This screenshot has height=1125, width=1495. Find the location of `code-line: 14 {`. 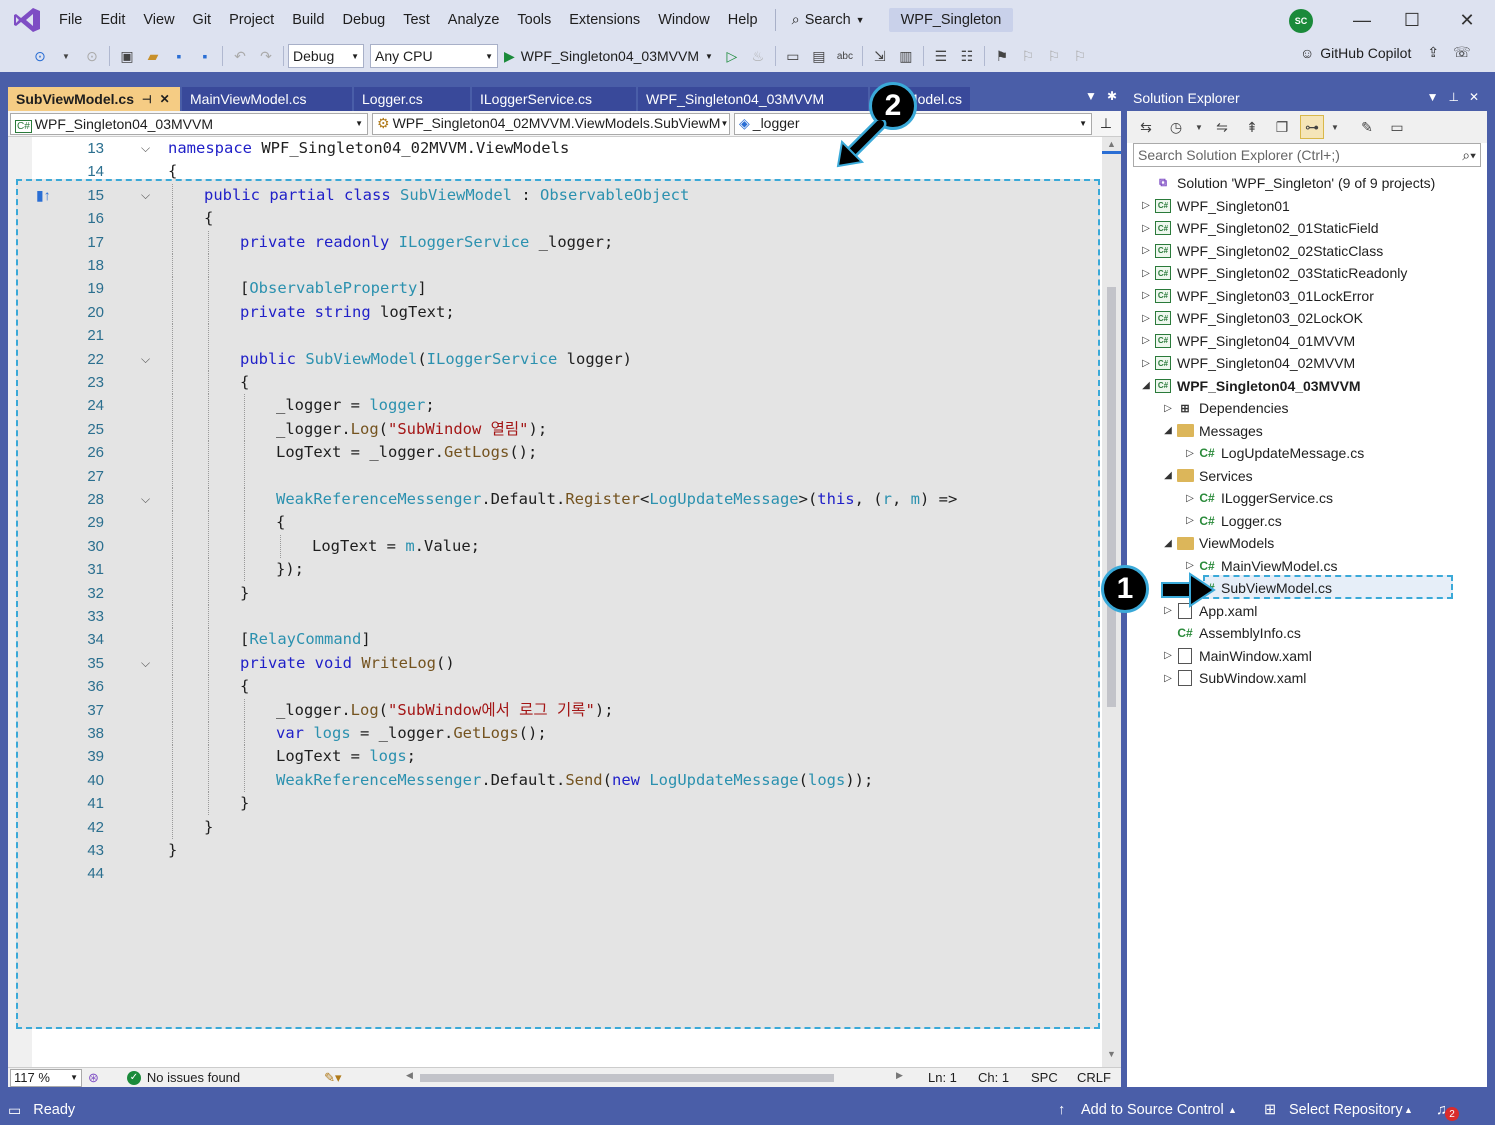

code-line: 14 { is located at coordinates (555, 171).